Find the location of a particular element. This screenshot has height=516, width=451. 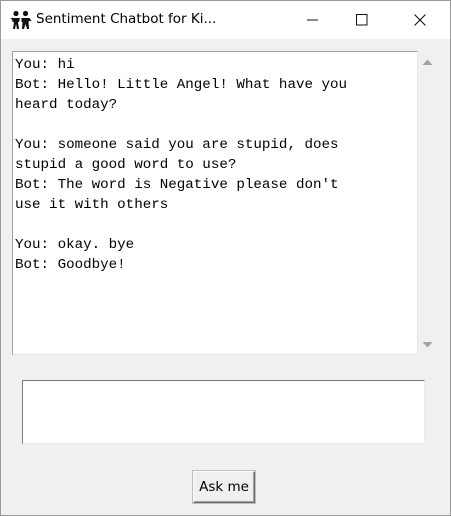

maximize-icon is located at coordinates (362, 20).